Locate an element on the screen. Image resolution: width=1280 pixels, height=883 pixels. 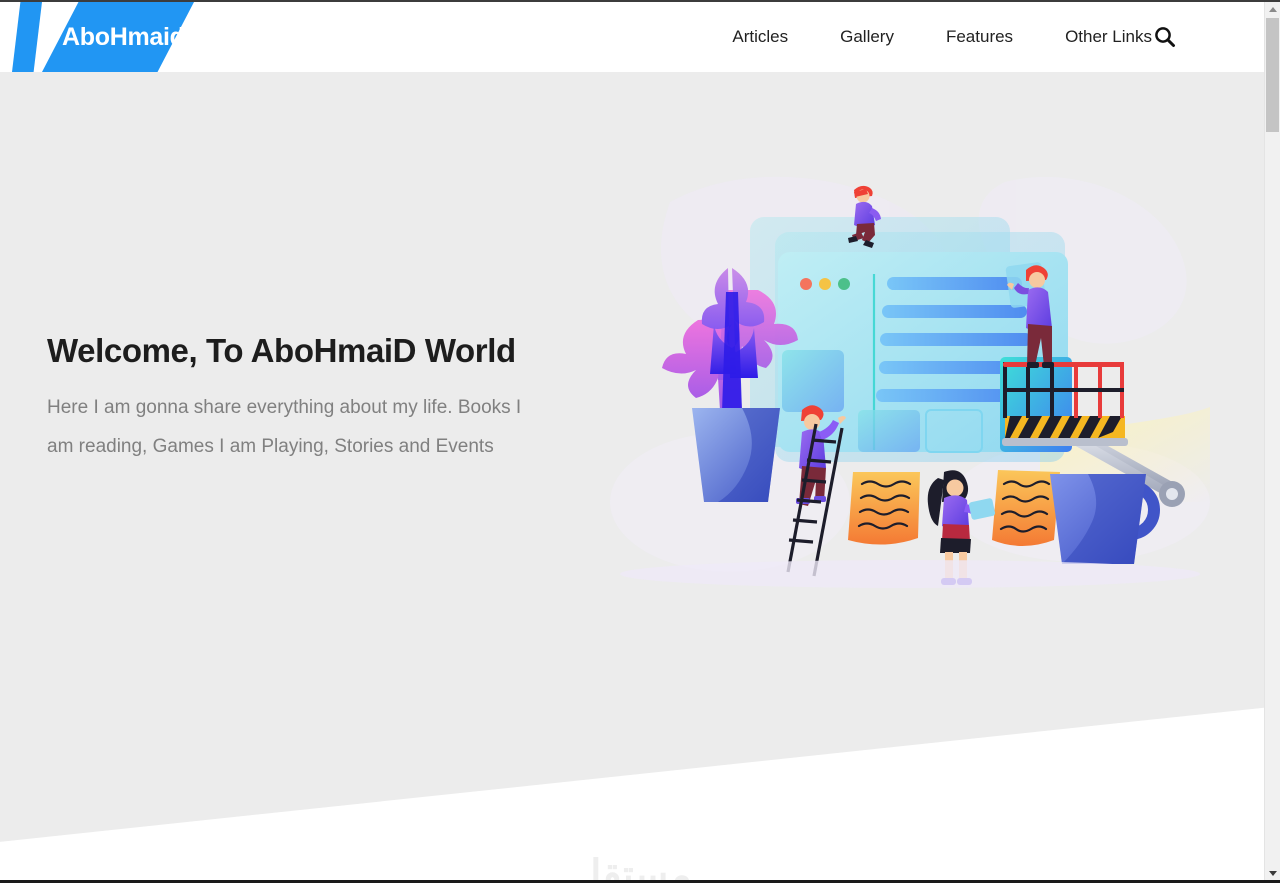
scrollbar-down-arrow is located at coordinates (1272, 872).